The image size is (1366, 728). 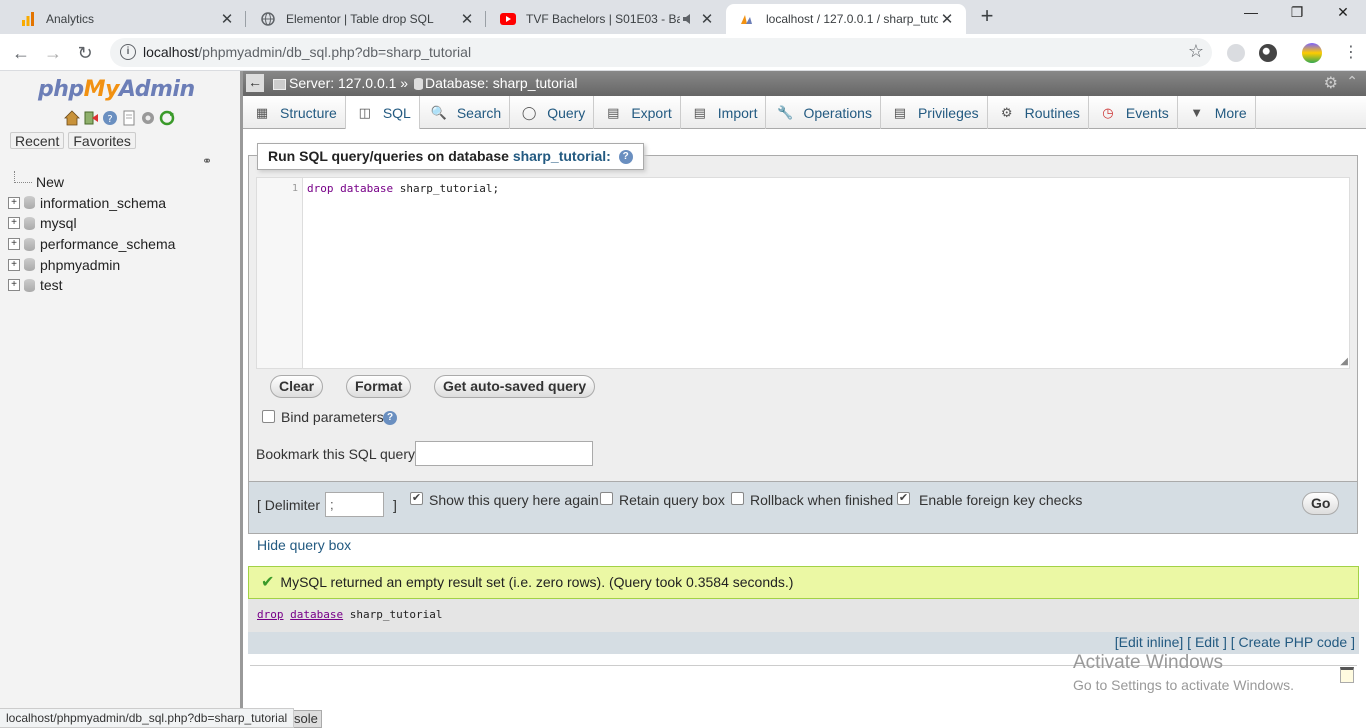 What do you see at coordinates (148, 118) in the screenshot?
I see `gear-icon` at bounding box center [148, 118].